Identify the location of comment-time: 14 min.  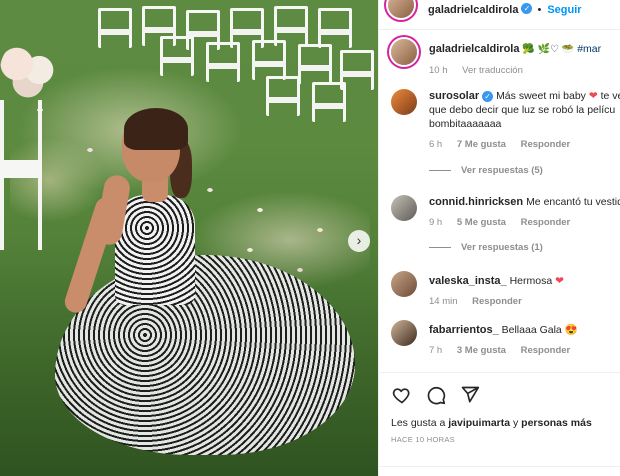
(443, 301).